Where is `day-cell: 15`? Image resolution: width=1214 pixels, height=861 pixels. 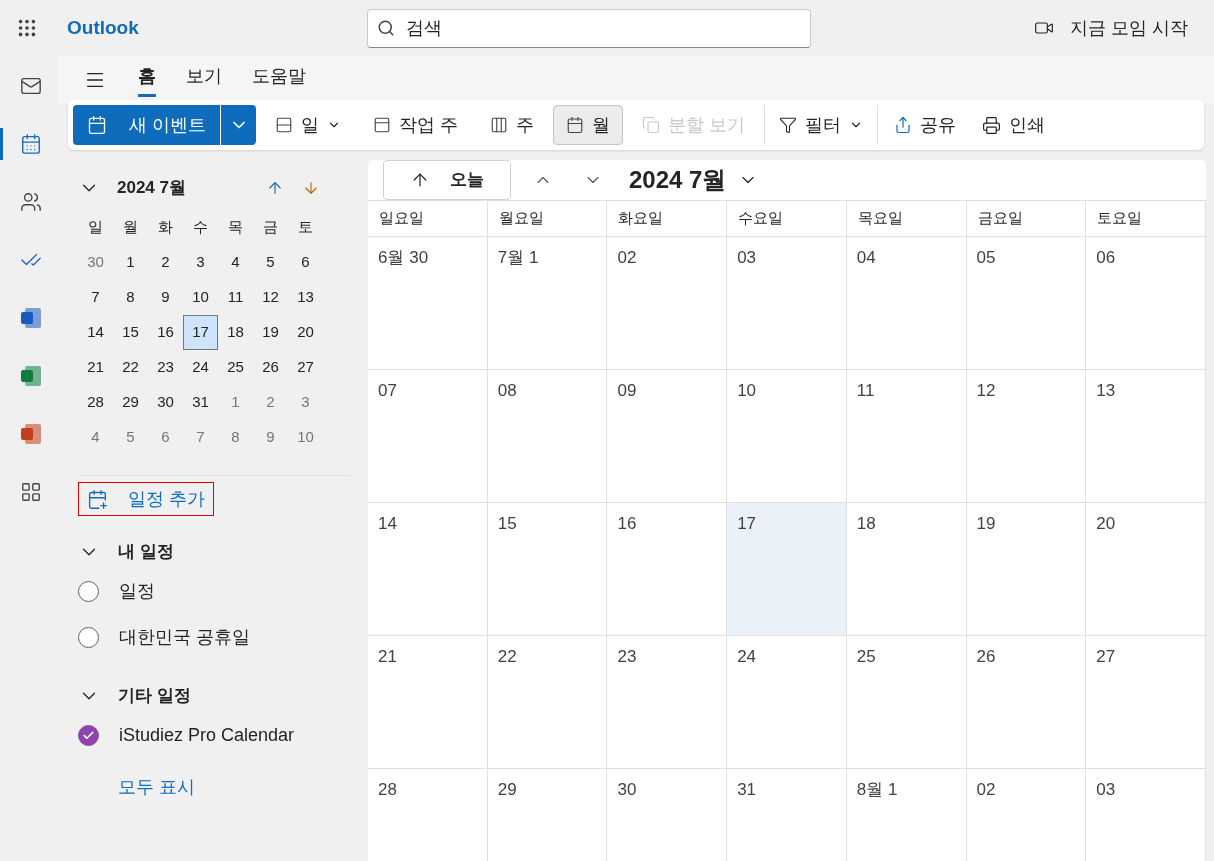 day-cell: 15 is located at coordinates (547, 569).